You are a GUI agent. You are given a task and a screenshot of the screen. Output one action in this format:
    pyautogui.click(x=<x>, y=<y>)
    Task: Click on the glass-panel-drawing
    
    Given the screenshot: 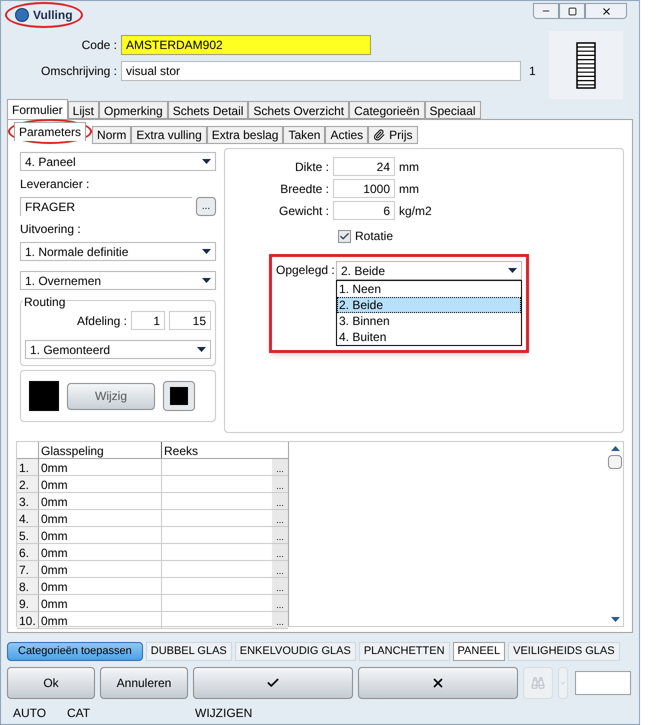 What is the action you would take?
    pyautogui.click(x=586, y=65)
    